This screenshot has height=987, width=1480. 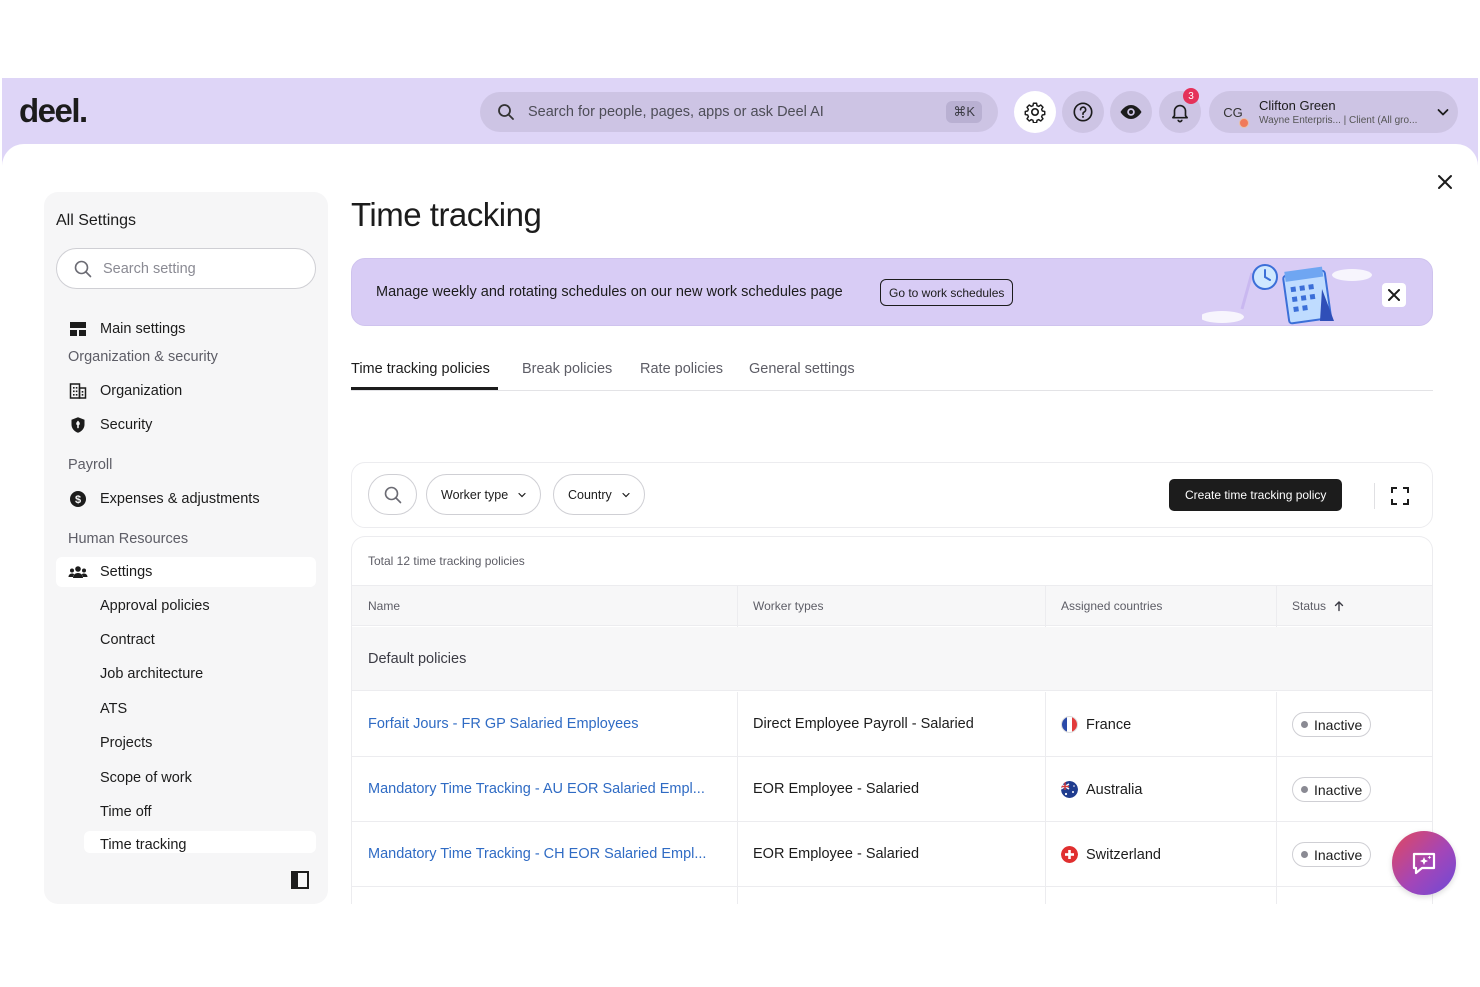 What do you see at coordinates (892, 895) in the screenshot?
I see `table-row` at bounding box center [892, 895].